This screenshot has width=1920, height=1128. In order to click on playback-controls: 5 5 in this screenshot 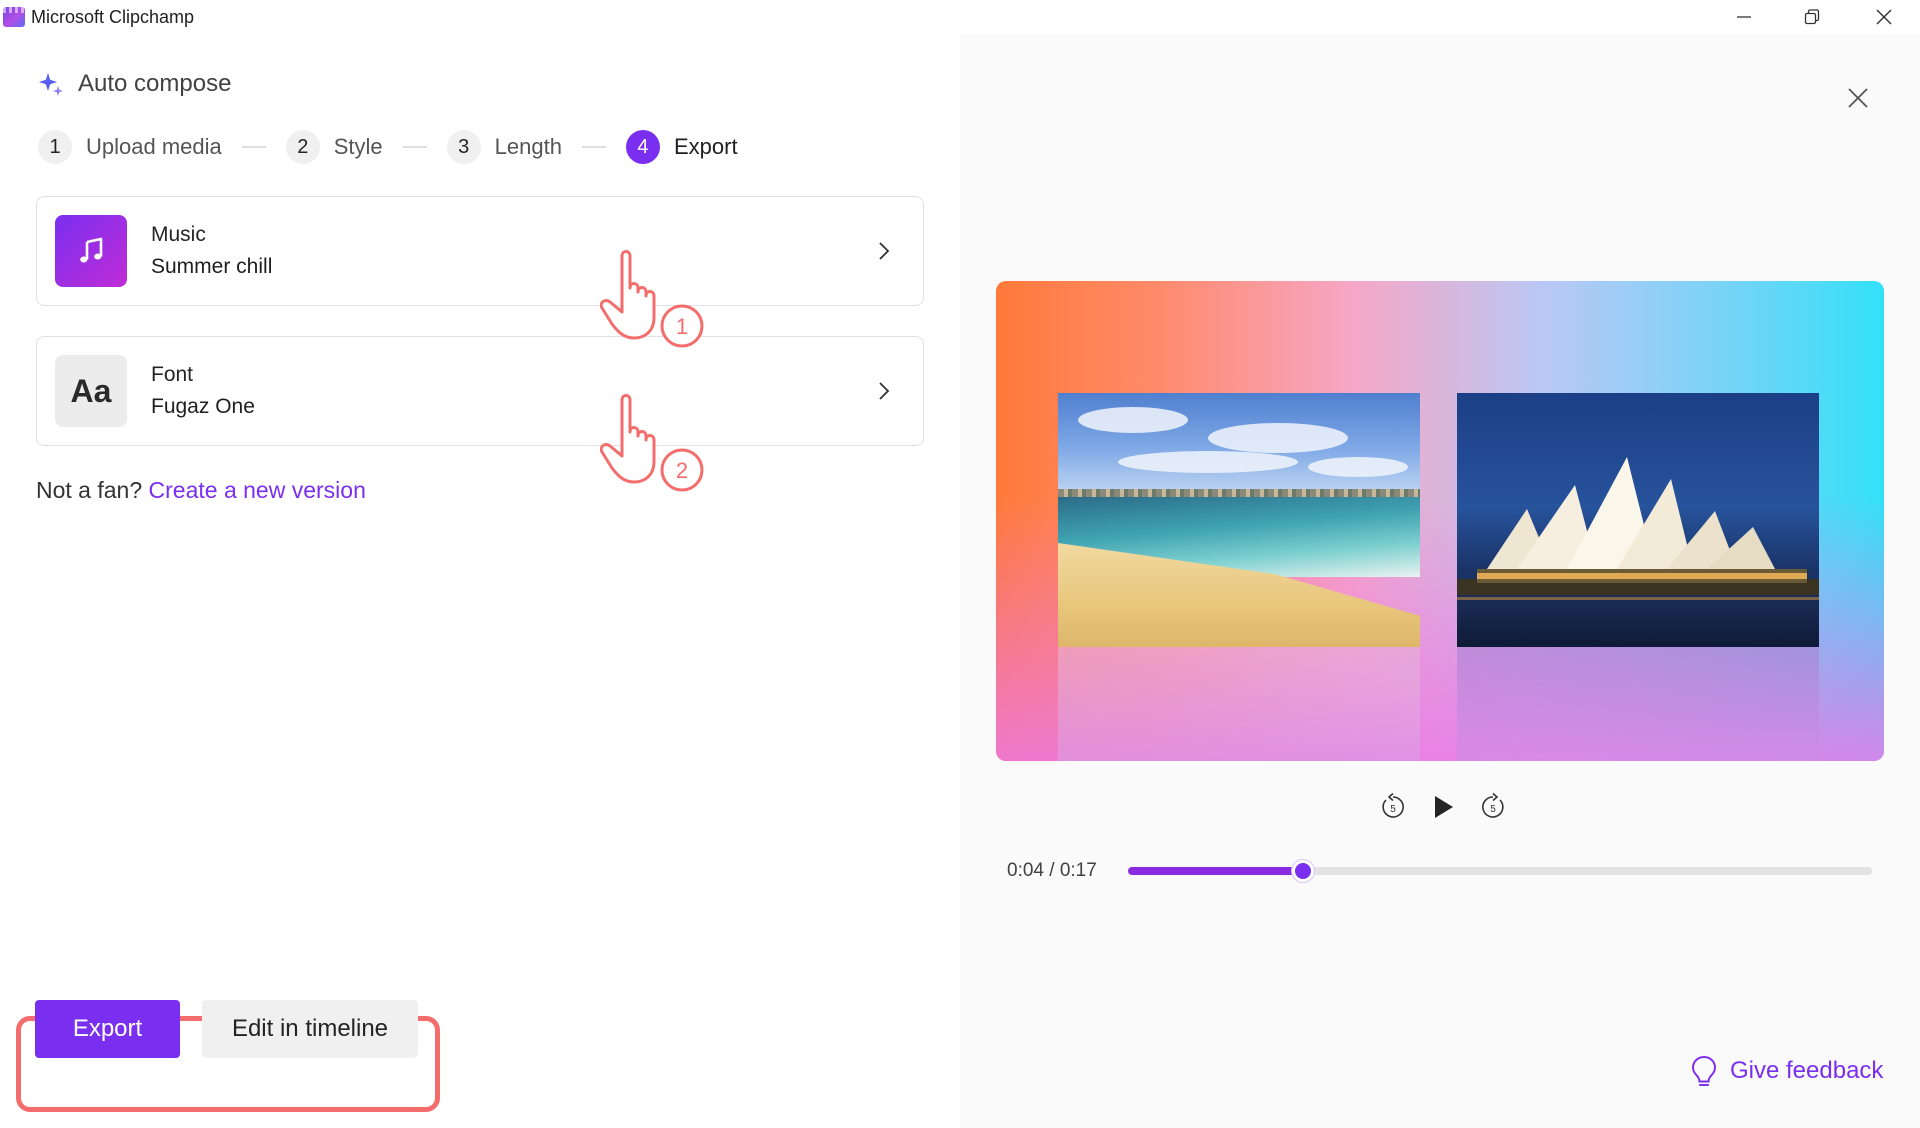, I will do `click(1443, 807)`.